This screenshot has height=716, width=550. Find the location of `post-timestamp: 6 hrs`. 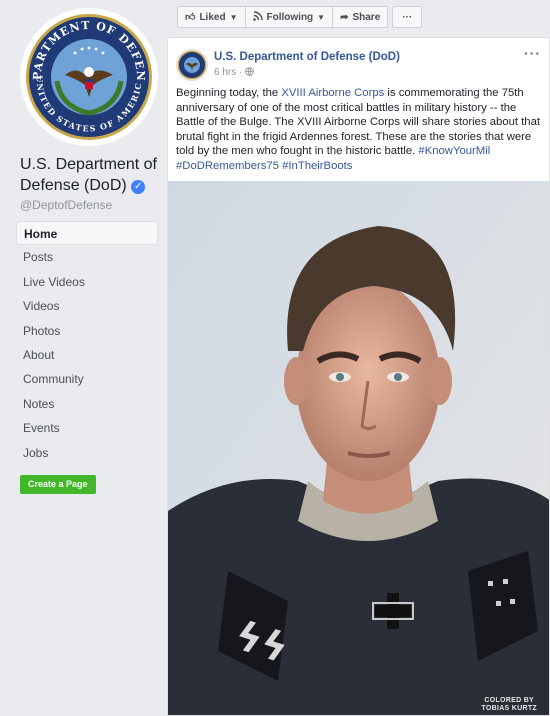

post-timestamp: 6 hrs is located at coordinates (225, 72).